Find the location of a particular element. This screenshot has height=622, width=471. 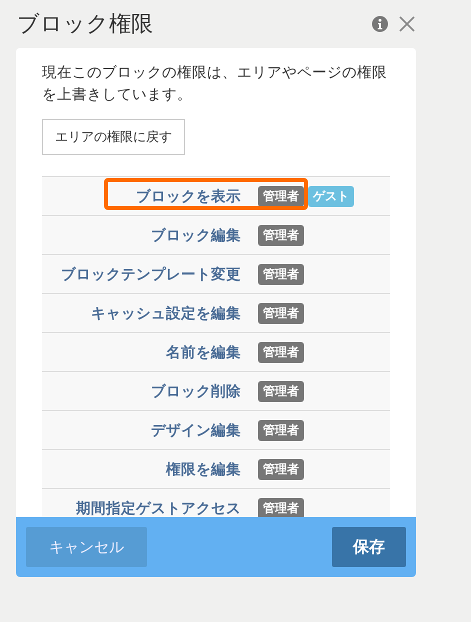

permission-row: ブロック削除 管理者 is located at coordinates (216, 390).